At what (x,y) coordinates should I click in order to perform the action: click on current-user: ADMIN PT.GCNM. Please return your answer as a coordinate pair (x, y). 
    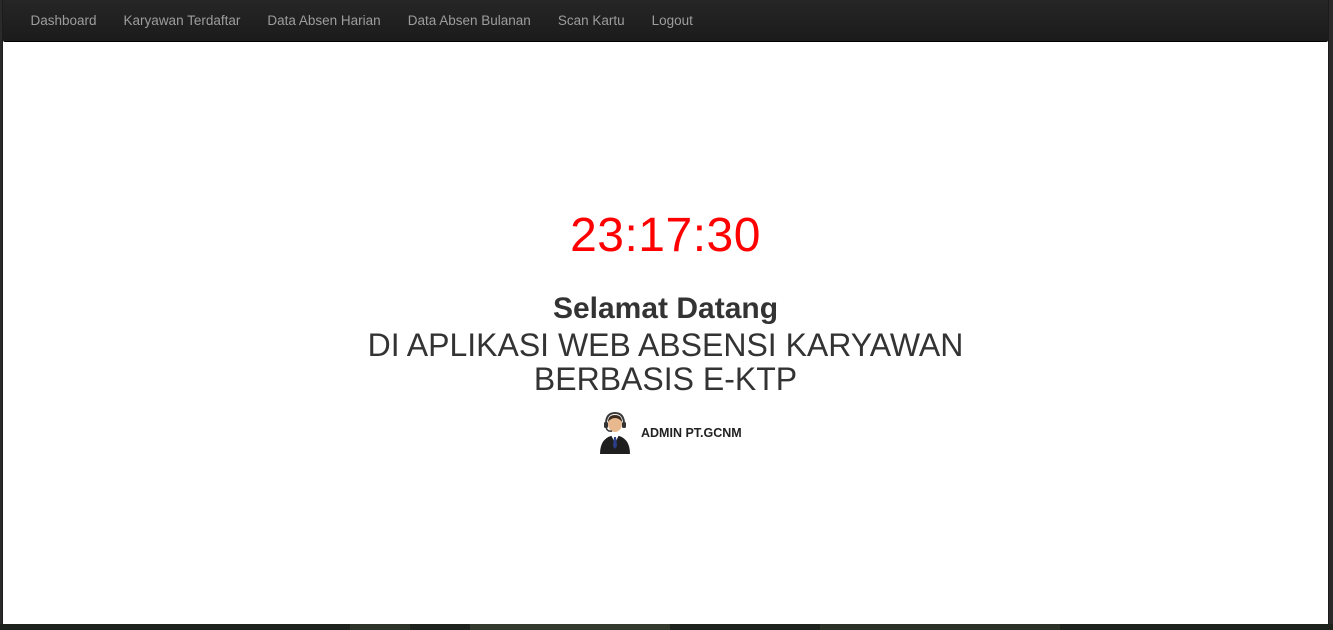
    Looking at the image, I should click on (669, 432).